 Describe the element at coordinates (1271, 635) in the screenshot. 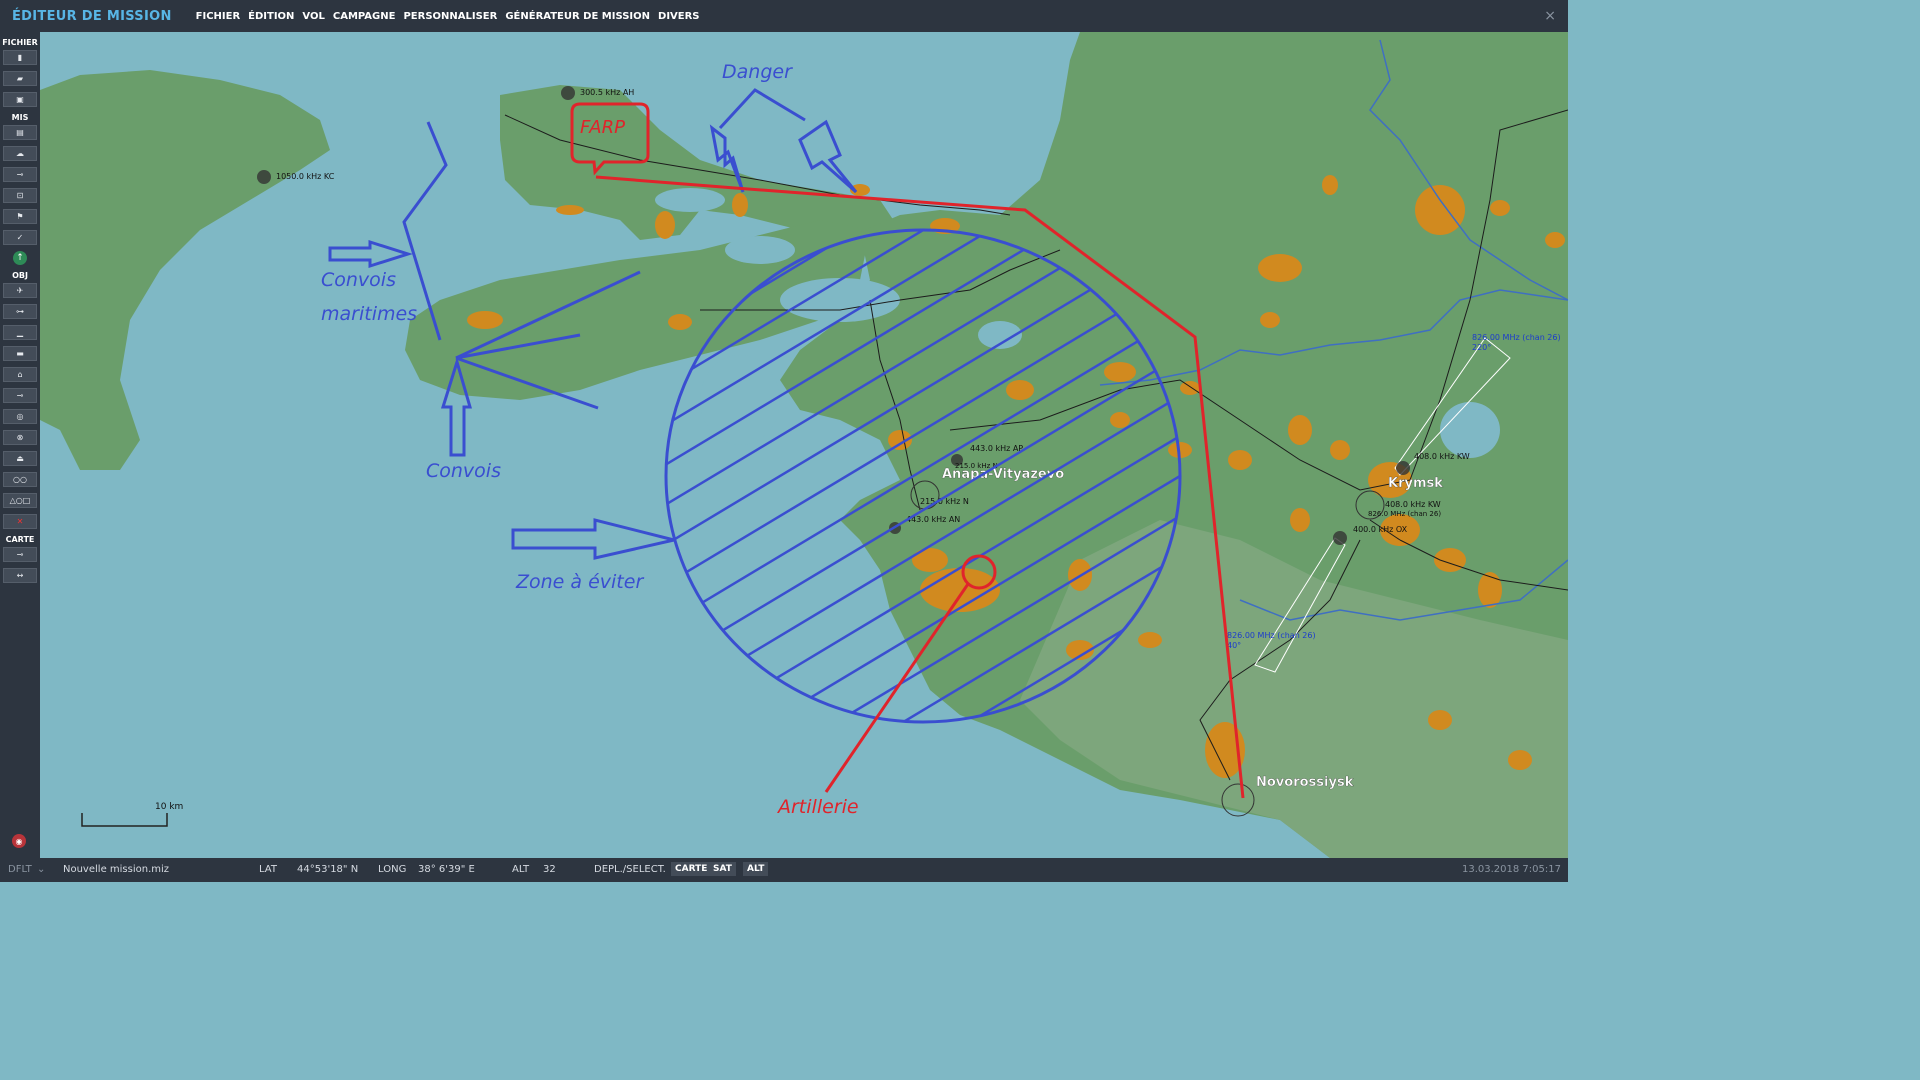

I see `ils-label-2: 826.00 MHz (chan 26)` at that location.